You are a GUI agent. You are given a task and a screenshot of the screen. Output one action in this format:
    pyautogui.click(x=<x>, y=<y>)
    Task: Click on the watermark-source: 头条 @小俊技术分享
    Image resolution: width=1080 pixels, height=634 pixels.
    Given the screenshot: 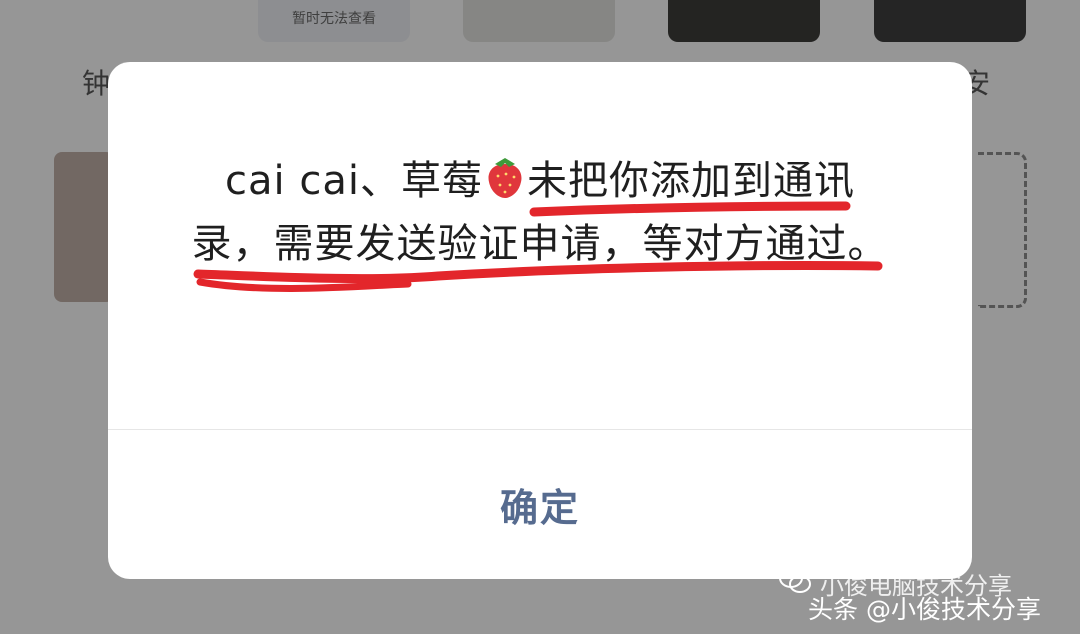 What is the action you would take?
    pyautogui.click(x=924, y=609)
    